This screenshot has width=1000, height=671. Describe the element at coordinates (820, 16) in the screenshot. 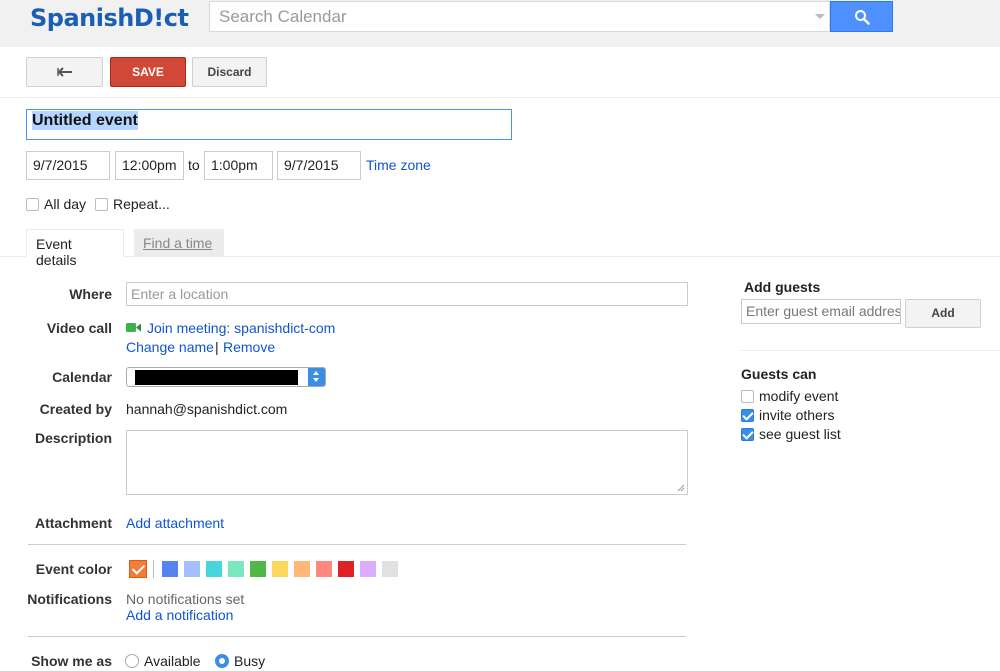

I see `search-options-chevron-down-icon` at that location.